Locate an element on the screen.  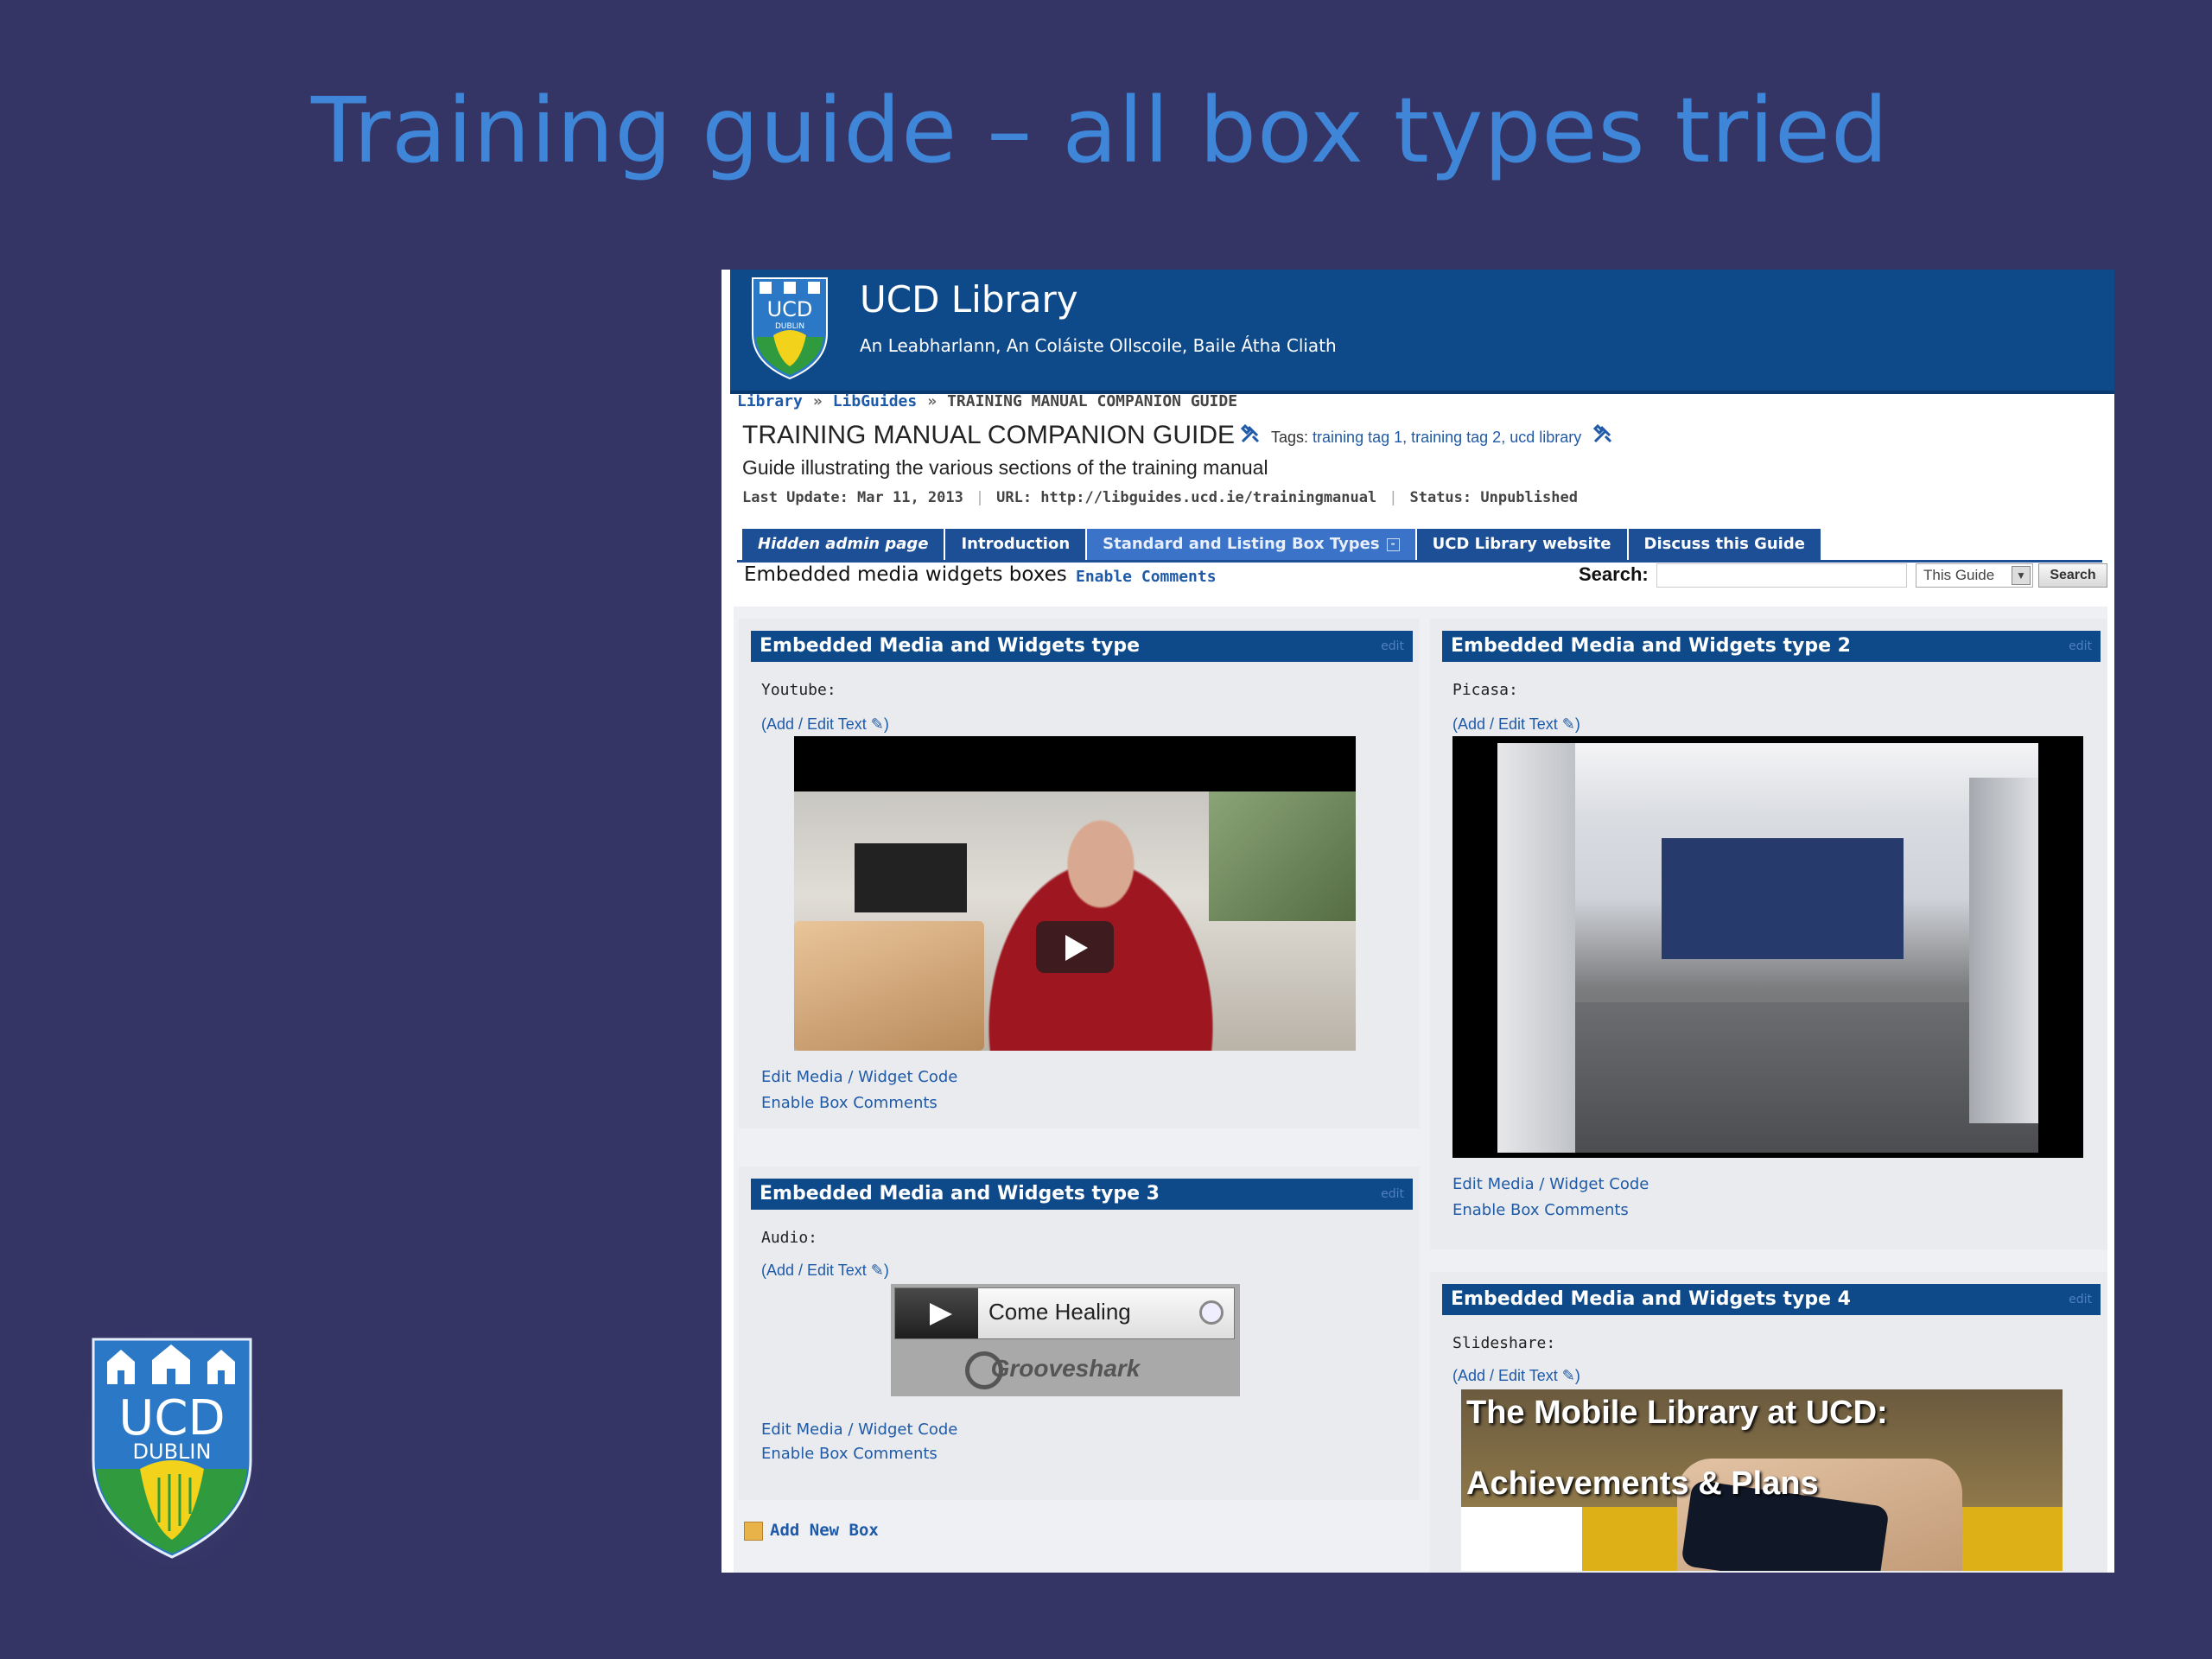
tab-standard-and-listing-box-types: Standard and Listing Box Types - is located at coordinates (1252, 544).